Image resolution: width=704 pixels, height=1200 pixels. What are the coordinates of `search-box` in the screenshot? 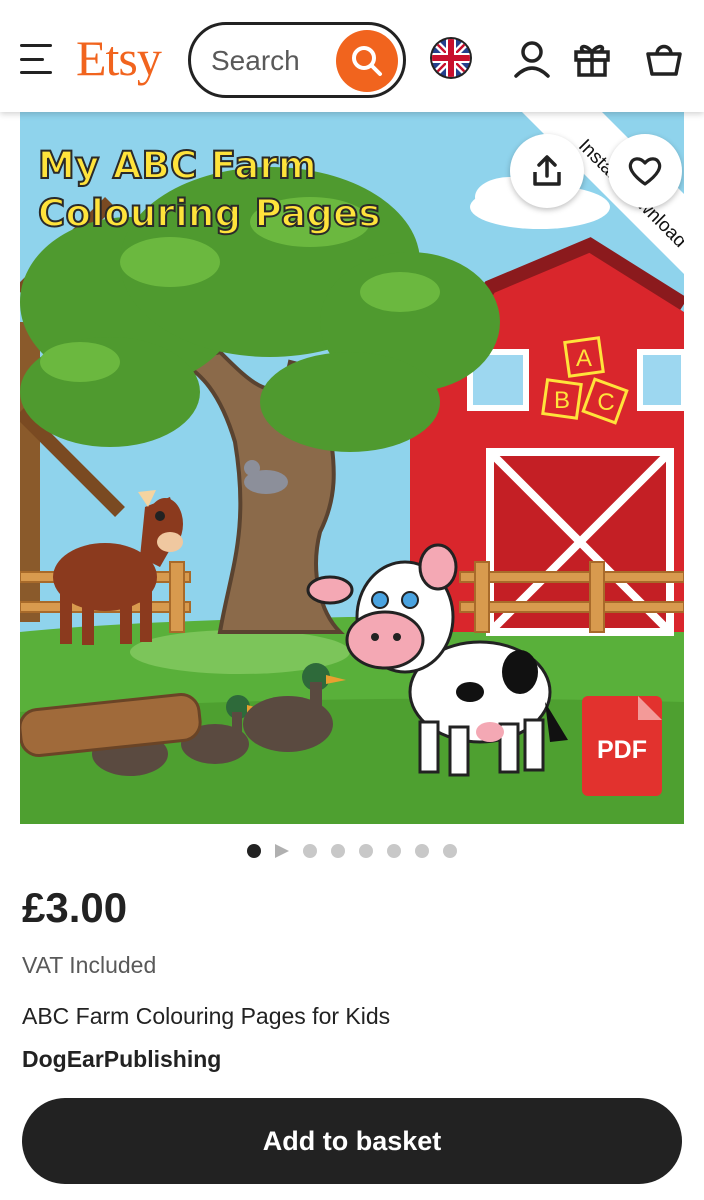 It's located at (297, 60).